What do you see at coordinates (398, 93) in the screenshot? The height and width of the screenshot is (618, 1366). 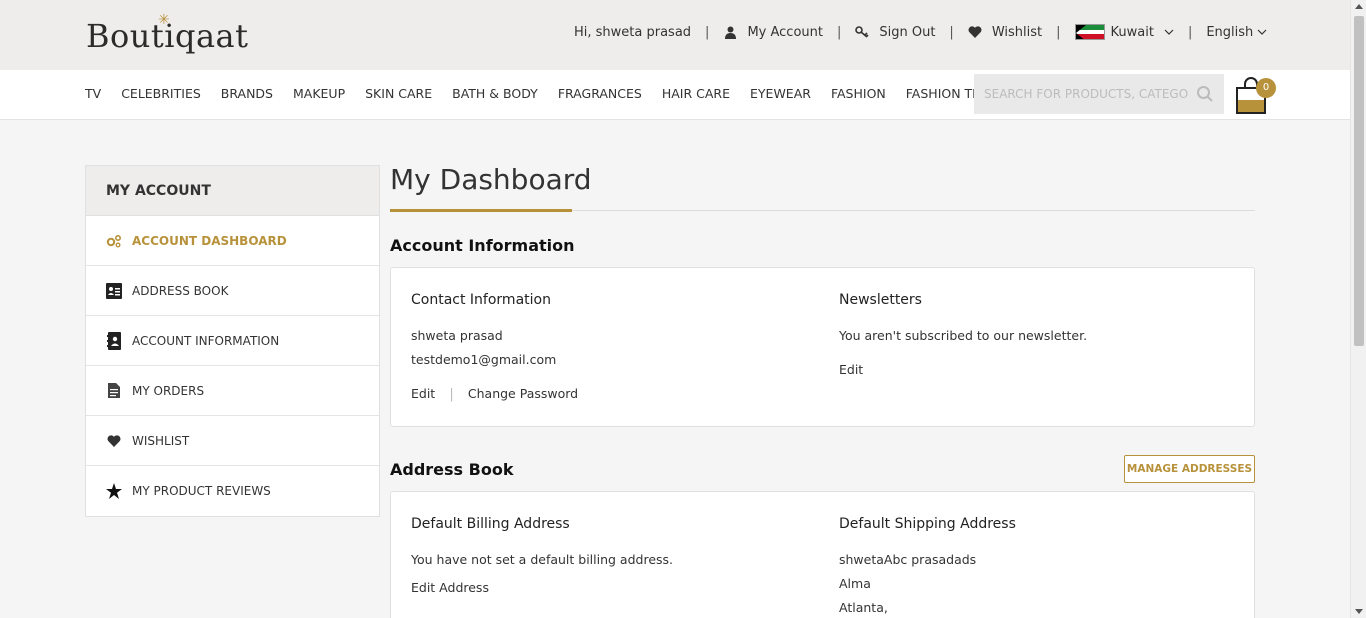 I see `nav-item-skin-care: SKIN CARE` at bounding box center [398, 93].